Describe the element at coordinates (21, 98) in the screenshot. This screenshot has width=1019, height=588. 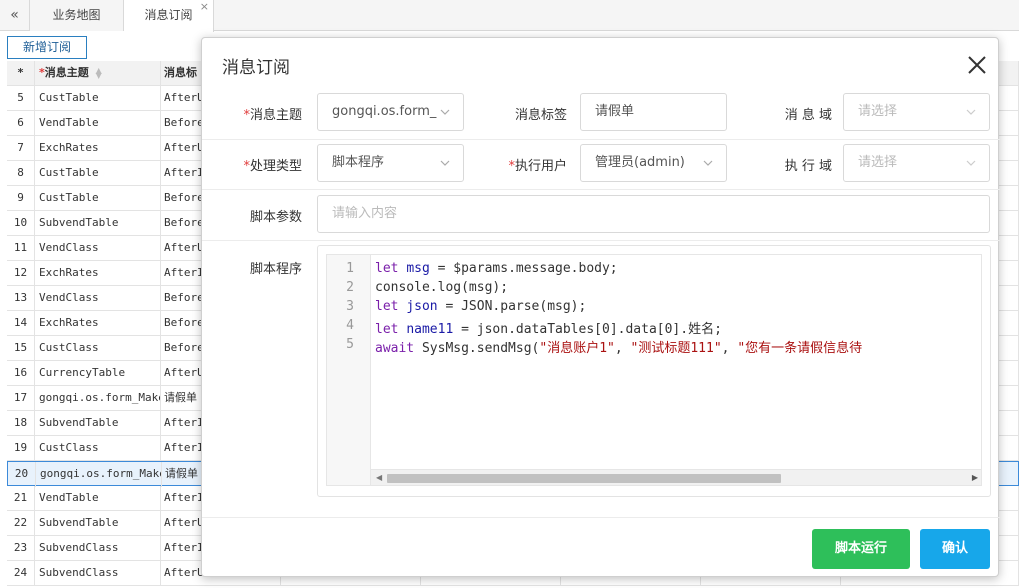
I see `row-index: 5` at that location.